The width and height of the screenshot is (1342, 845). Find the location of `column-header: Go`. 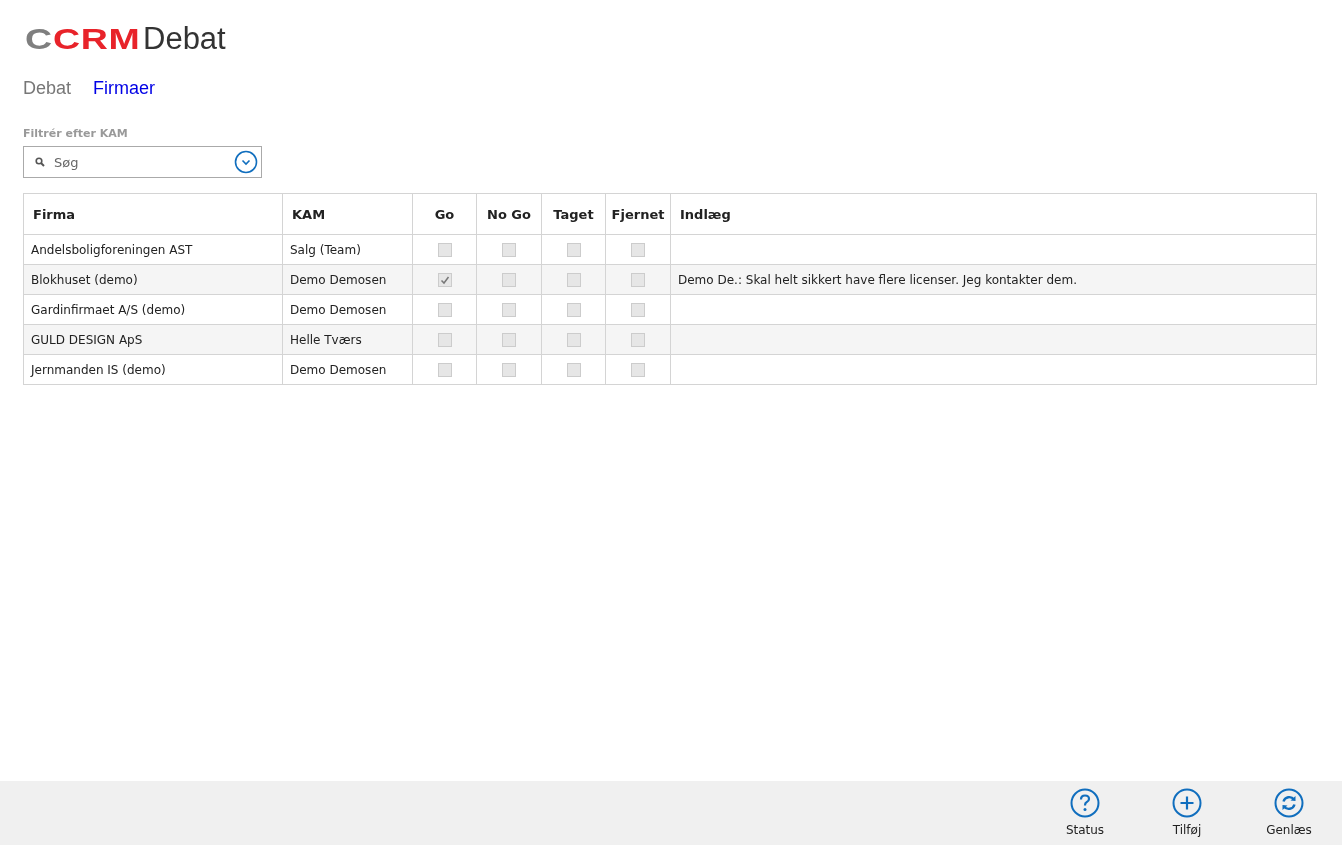

column-header: Go is located at coordinates (444, 214).